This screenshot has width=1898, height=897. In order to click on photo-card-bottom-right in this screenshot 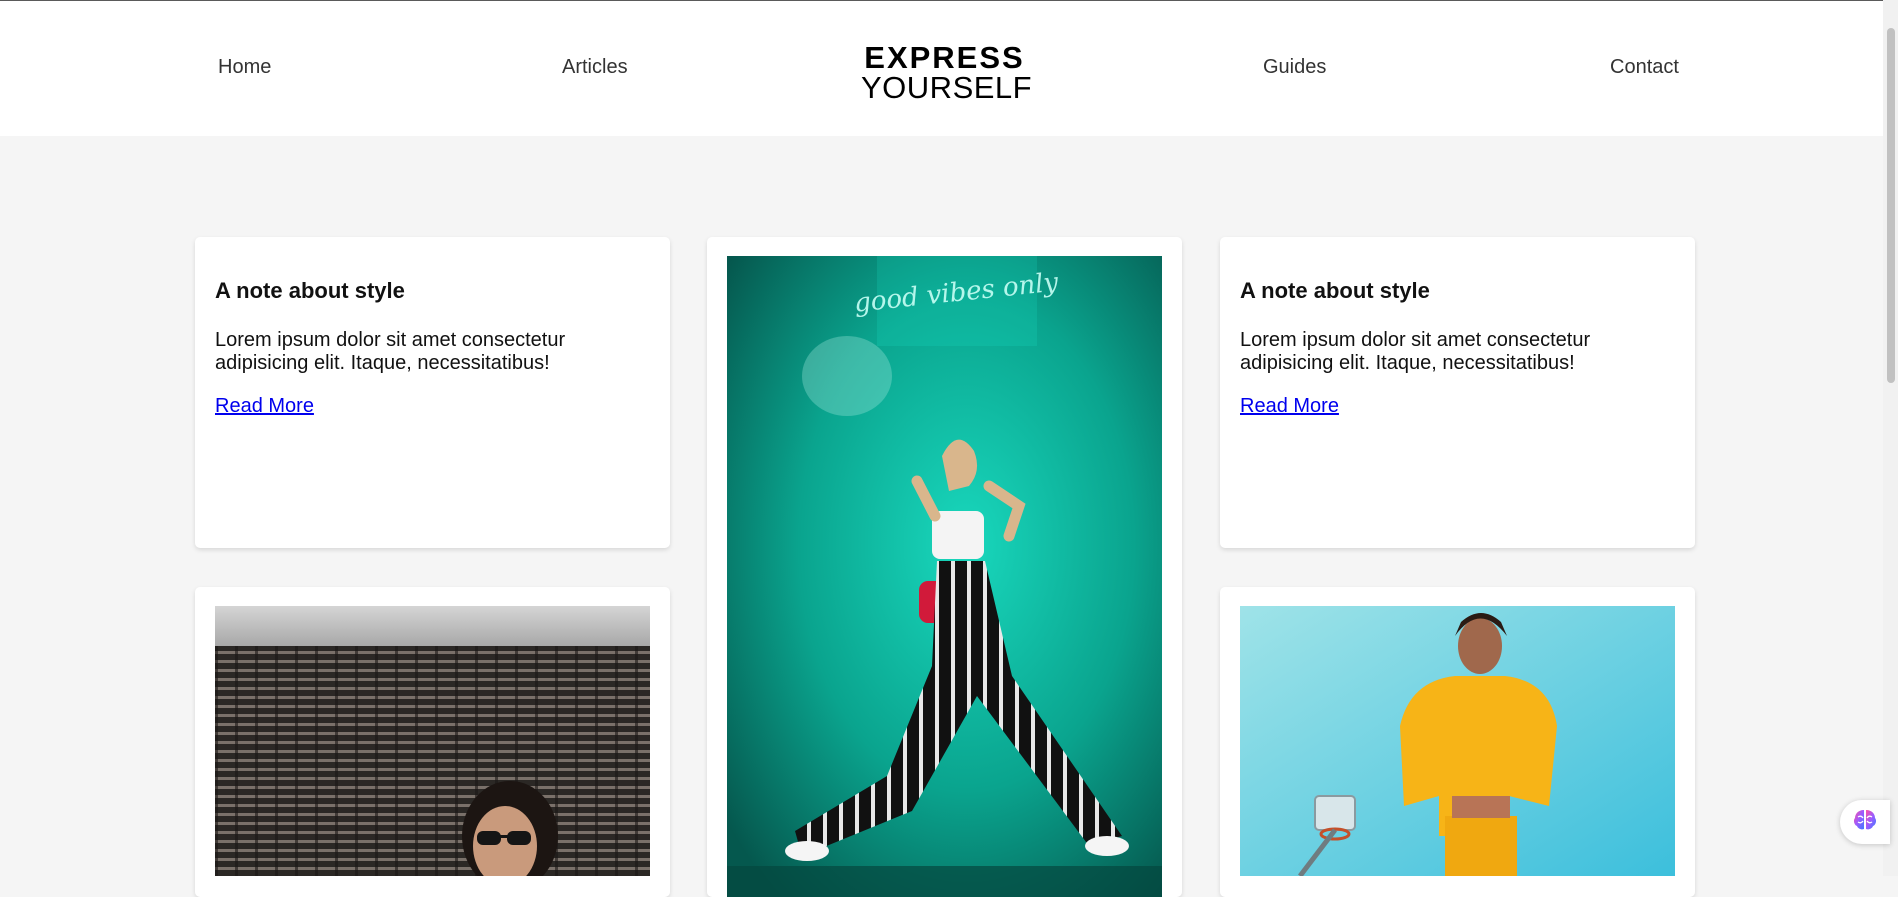, I will do `click(1457, 742)`.